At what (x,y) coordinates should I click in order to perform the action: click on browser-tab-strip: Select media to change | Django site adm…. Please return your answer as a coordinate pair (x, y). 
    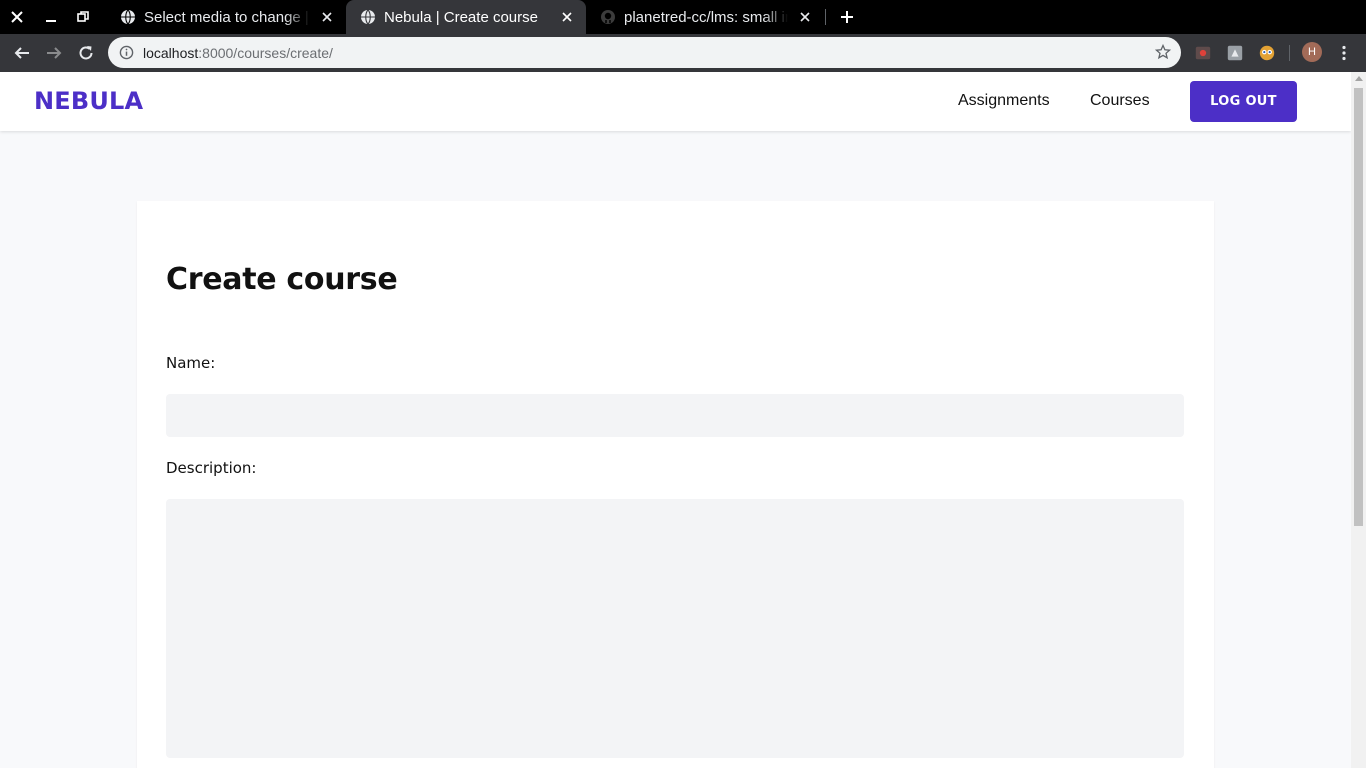
    Looking at the image, I should click on (683, 17).